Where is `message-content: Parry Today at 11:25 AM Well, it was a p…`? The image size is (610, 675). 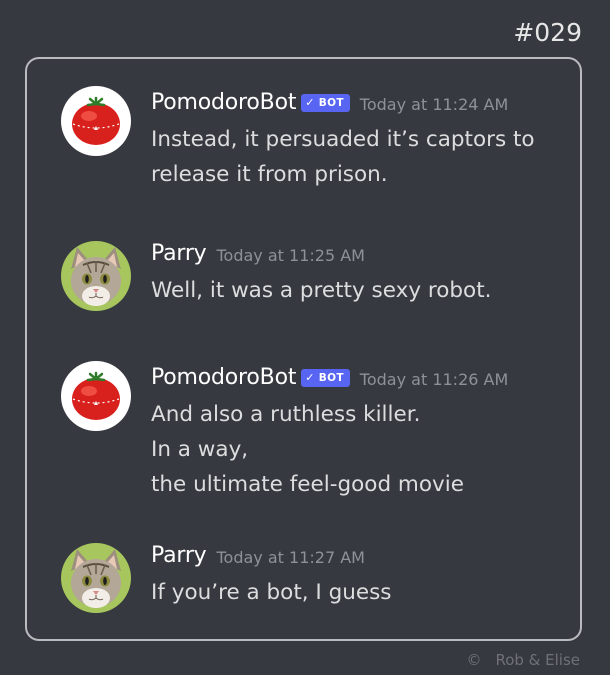 message-content: Parry Today at 11:25 AM Well, it was a p… is located at coordinates (360, 274).